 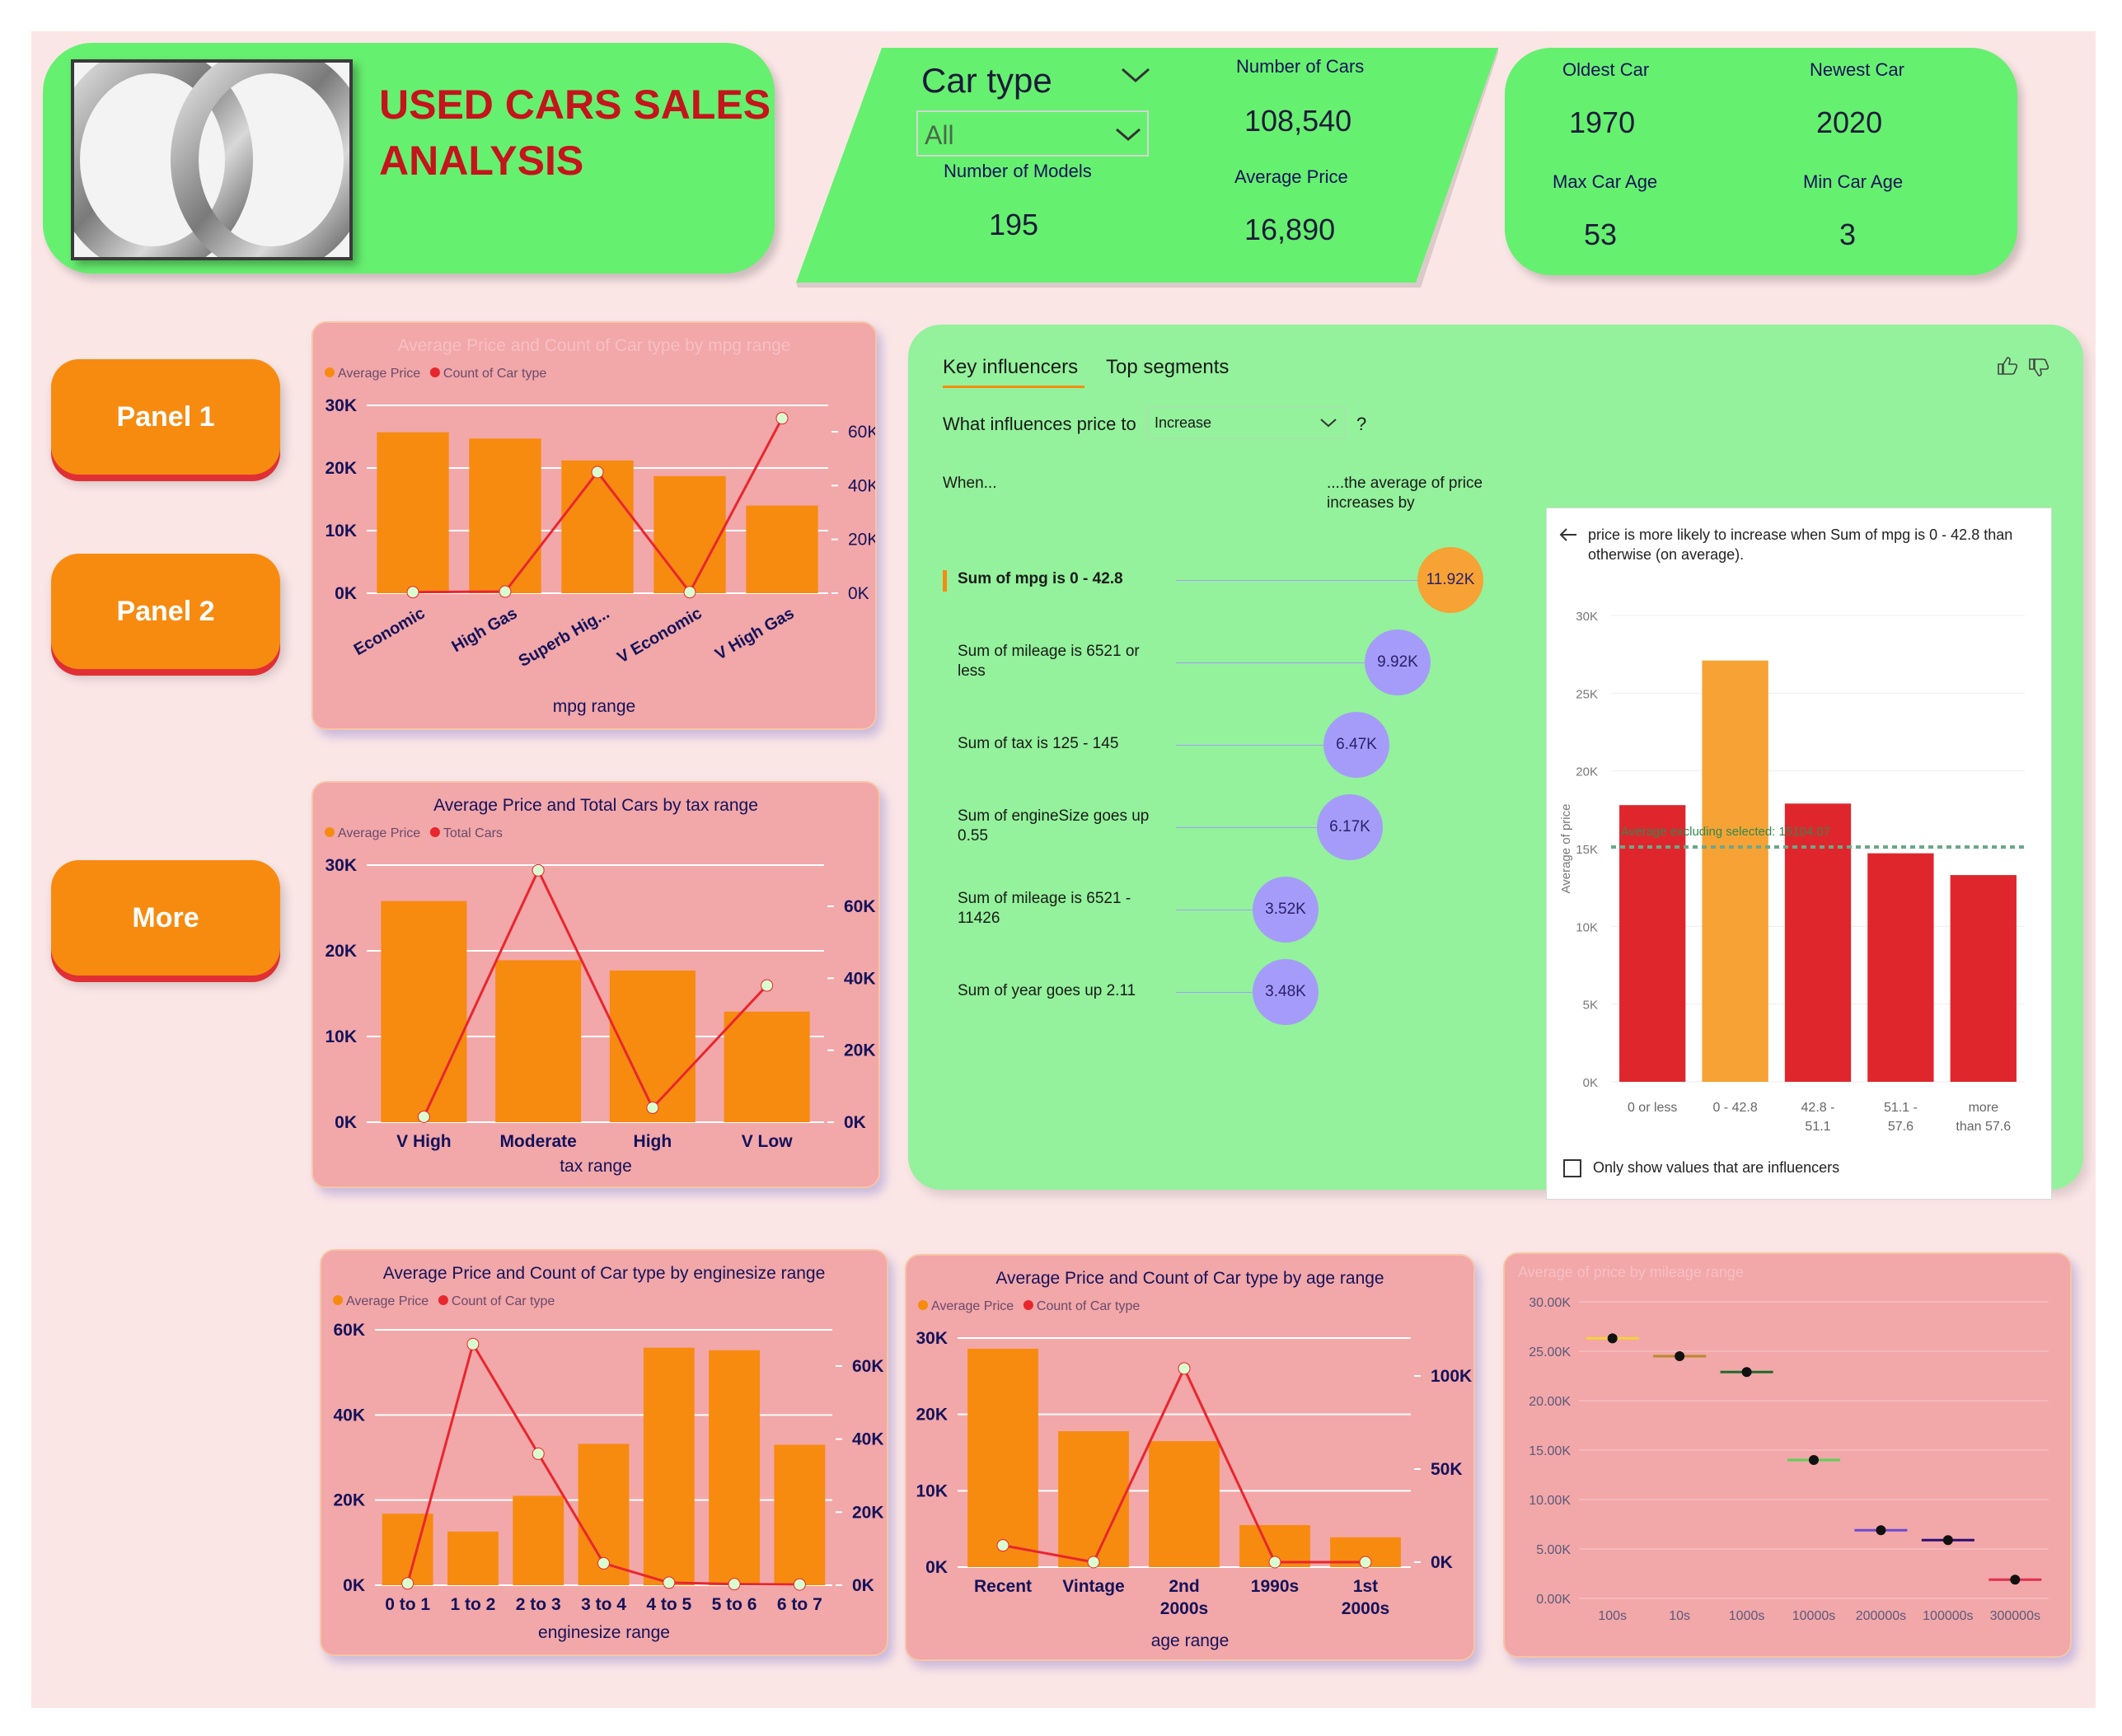 What do you see at coordinates (165, 918) in the screenshot?
I see `more-button: More` at bounding box center [165, 918].